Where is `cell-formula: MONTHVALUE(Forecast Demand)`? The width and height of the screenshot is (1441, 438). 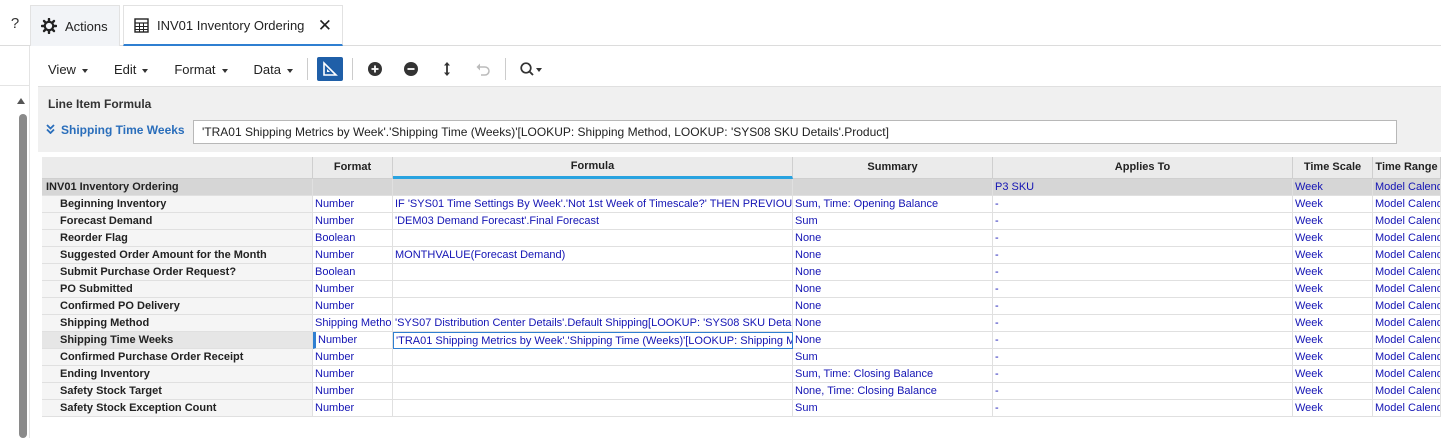
cell-formula: MONTHVALUE(Forecast Demand) is located at coordinates (593, 255).